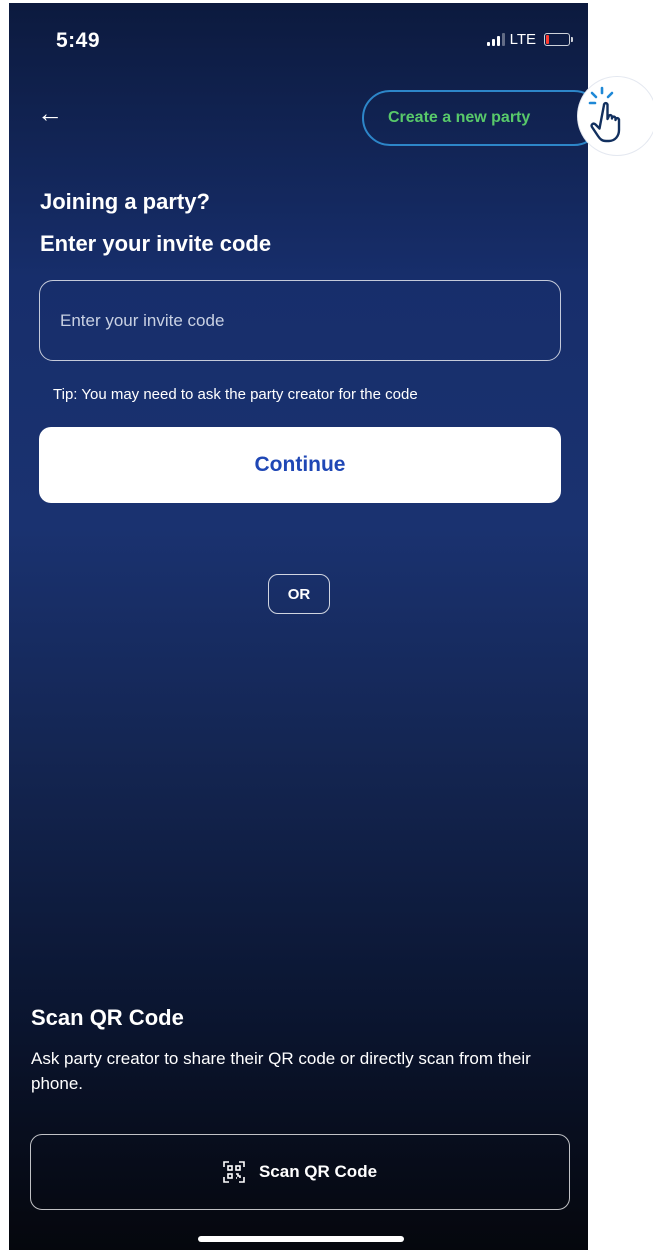 The width and height of the screenshot is (653, 1253). I want to click on create-party-button: Create a new party, so click(475, 118).